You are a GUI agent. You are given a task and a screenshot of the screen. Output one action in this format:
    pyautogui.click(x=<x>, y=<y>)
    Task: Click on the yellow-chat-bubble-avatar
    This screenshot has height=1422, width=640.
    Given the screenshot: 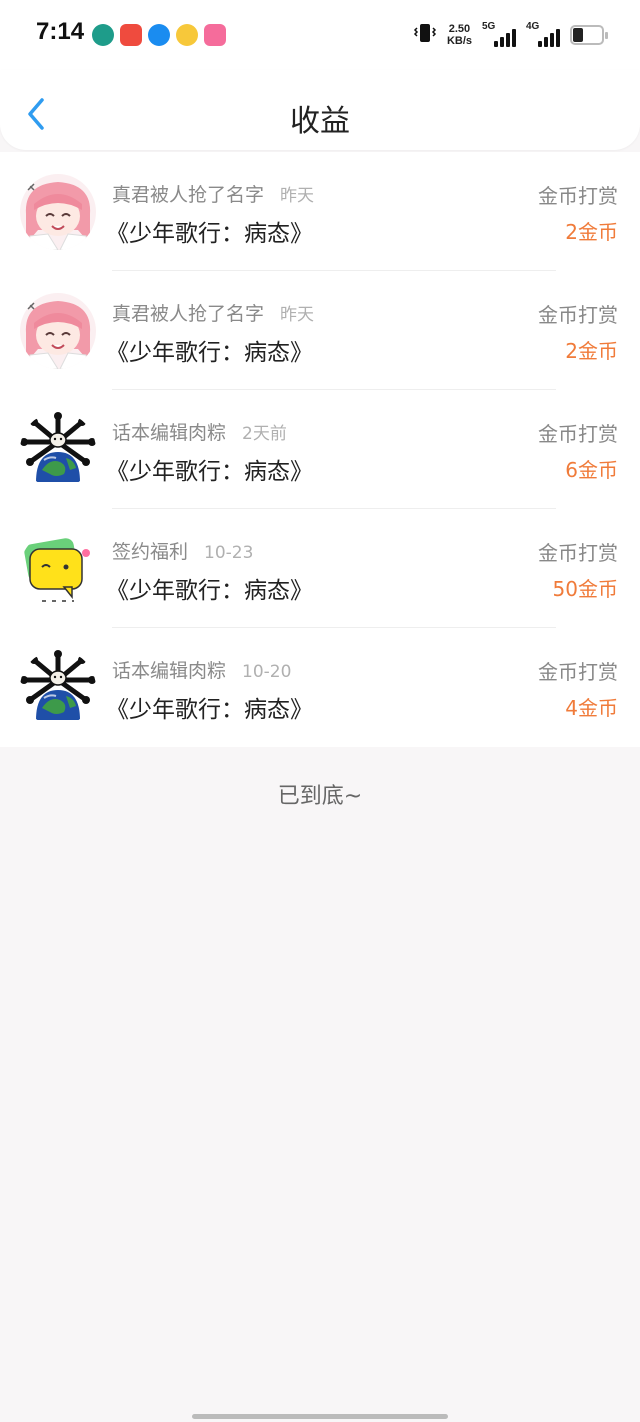 What is the action you would take?
    pyautogui.click(x=58, y=569)
    